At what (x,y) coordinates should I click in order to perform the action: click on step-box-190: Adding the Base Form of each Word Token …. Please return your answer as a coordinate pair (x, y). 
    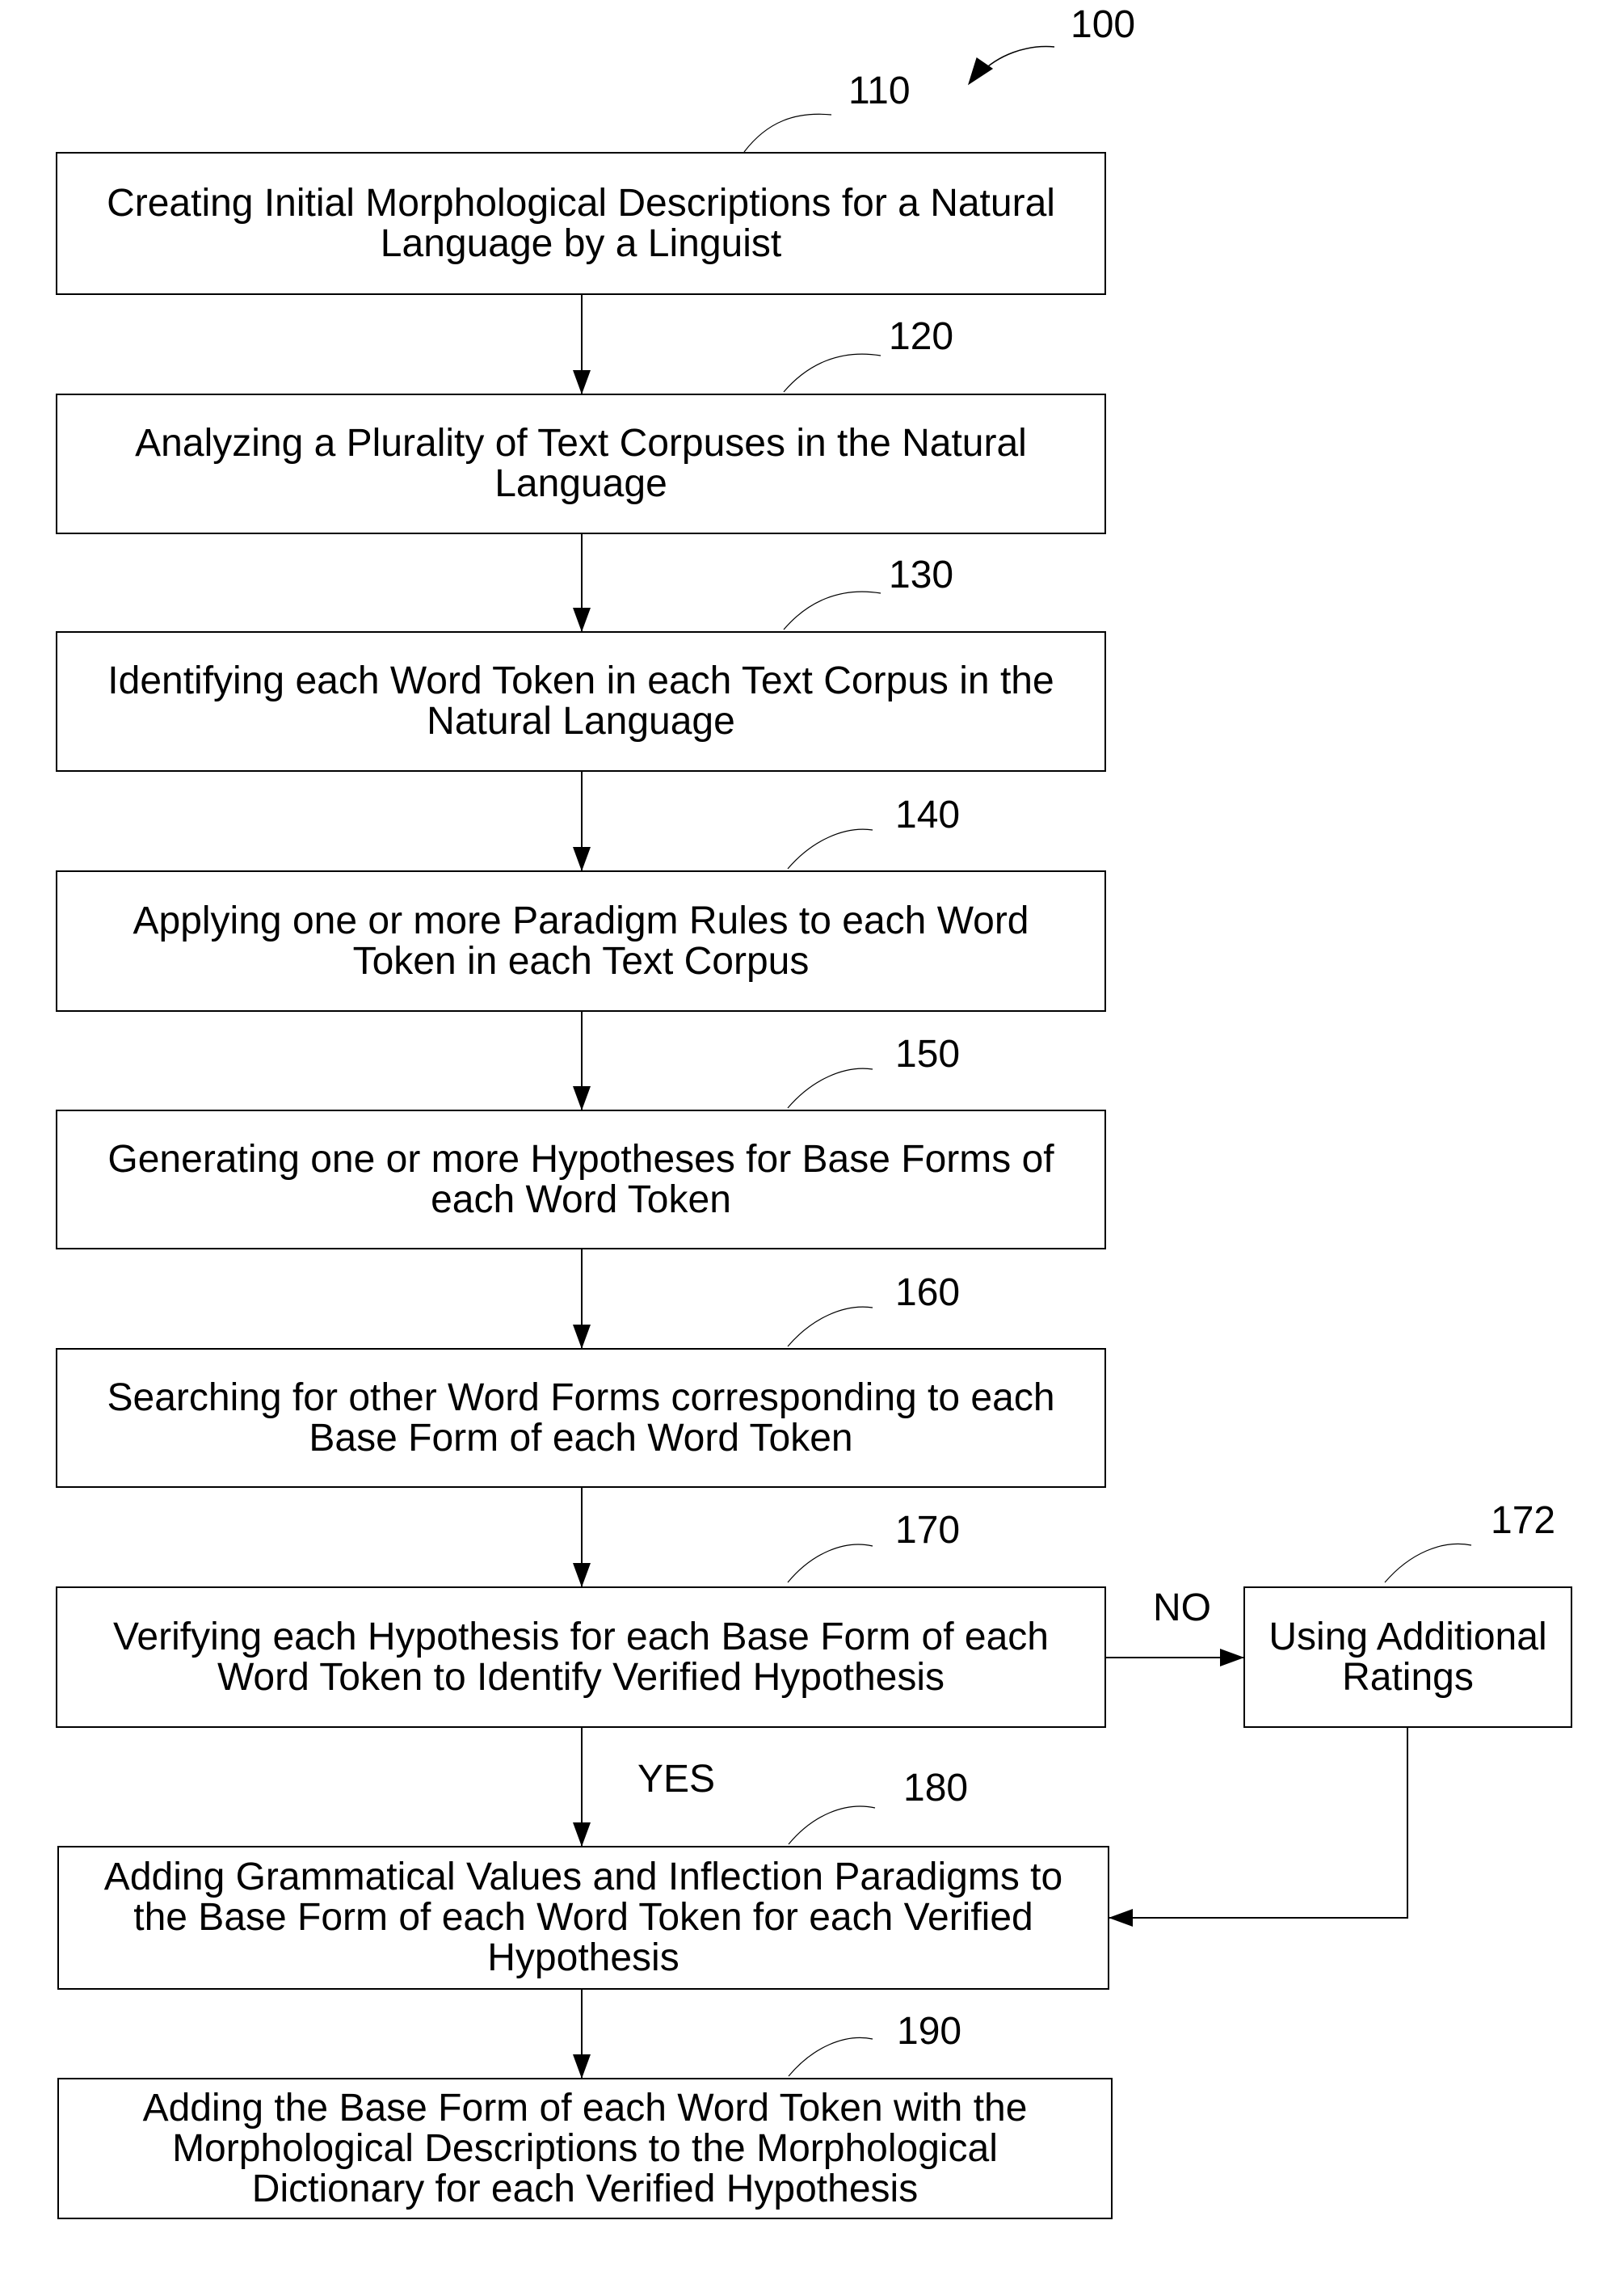
    Looking at the image, I should click on (585, 2148).